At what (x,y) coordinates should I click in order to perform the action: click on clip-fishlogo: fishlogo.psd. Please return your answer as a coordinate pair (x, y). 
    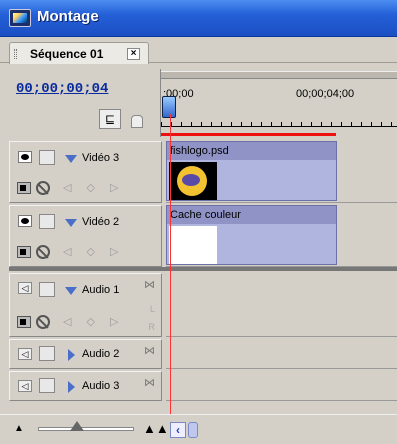
    Looking at the image, I should click on (251, 171).